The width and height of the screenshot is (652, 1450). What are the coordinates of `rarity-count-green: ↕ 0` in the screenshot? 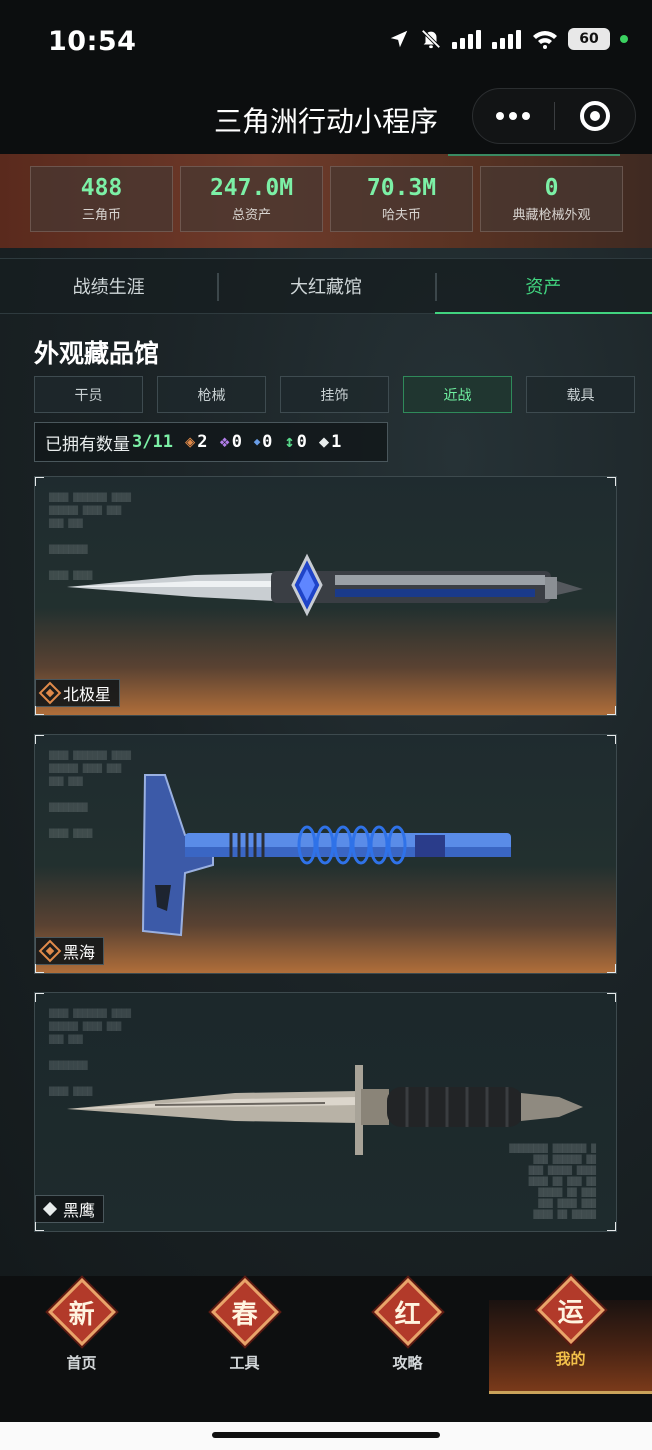 It's located at (295, 442).